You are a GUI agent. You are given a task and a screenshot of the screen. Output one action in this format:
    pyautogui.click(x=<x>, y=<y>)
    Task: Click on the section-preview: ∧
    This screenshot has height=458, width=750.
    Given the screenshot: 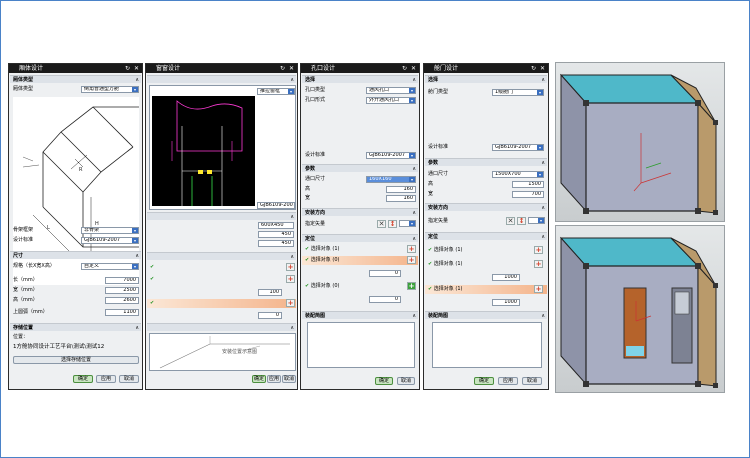 What is the action you would take?
    pyautogui.click(x=221, y=327)
    